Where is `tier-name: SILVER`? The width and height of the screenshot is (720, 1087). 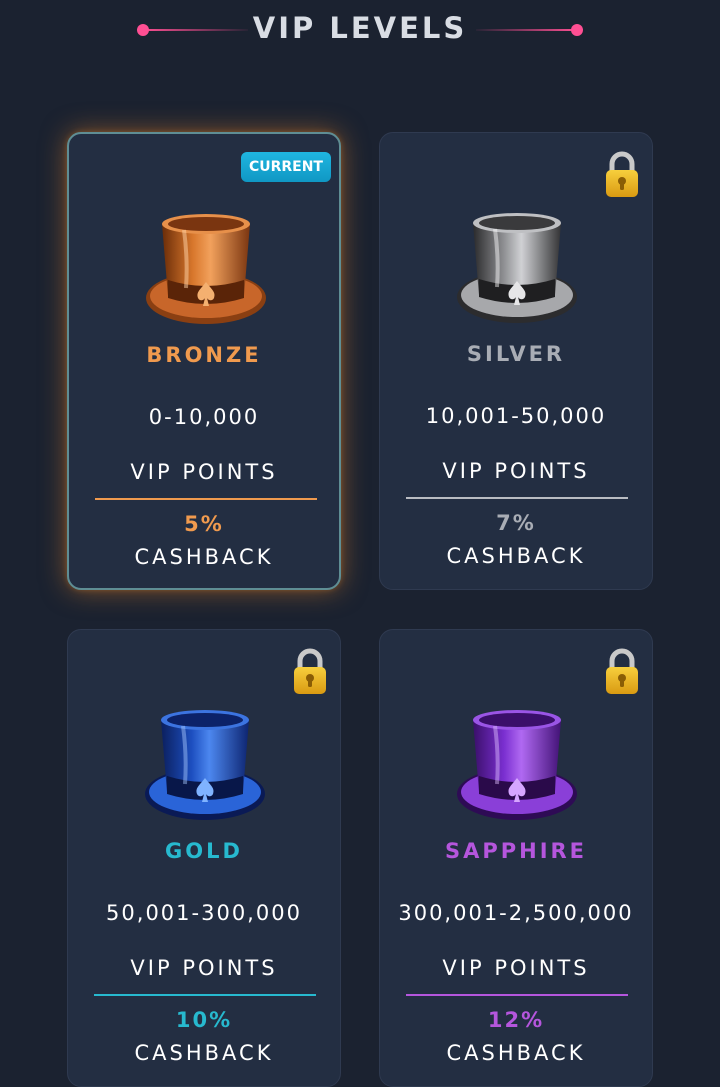 tier-name: SILVER is located at coordinates (516, 354).